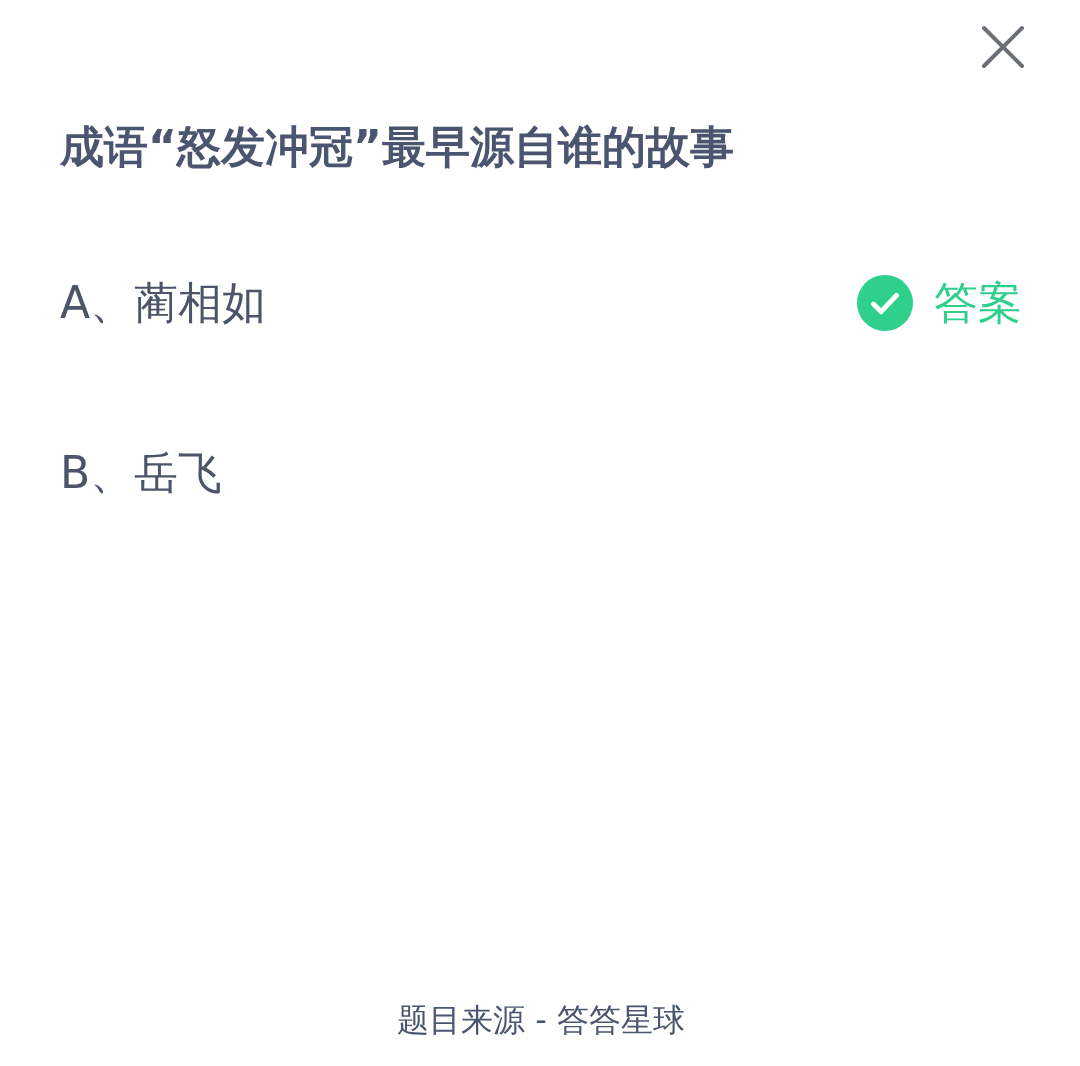 The height and width of the screenshot is (1066, 1080). Describe the element at coordinates (1003, 47) in the screenshot. I see `close-icon` at that location.